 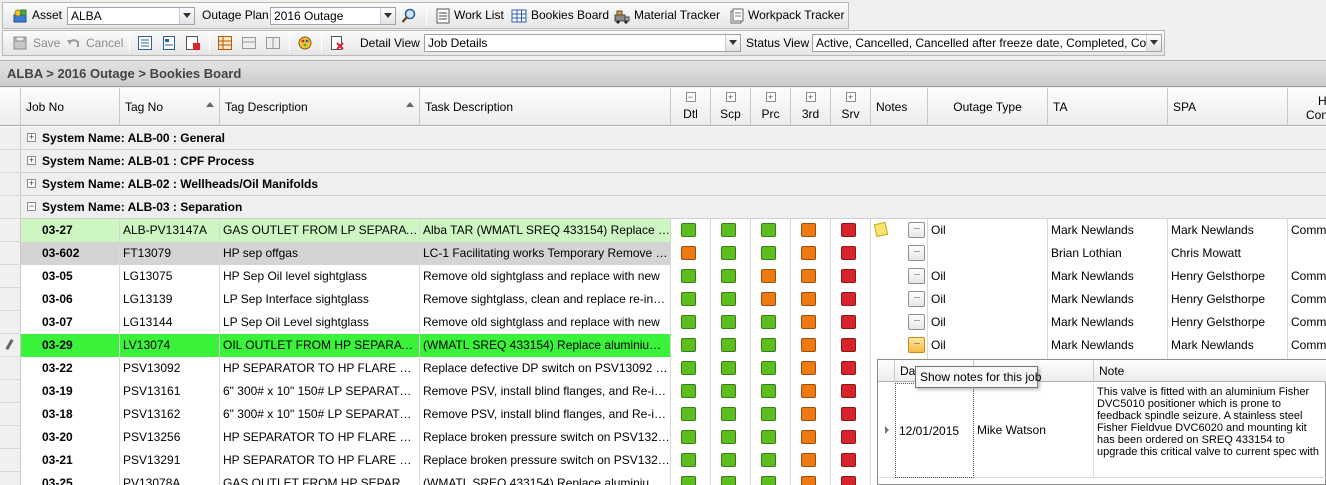 I want to click on tag-no-cell: PSV13162, so click(x=170, y=414).